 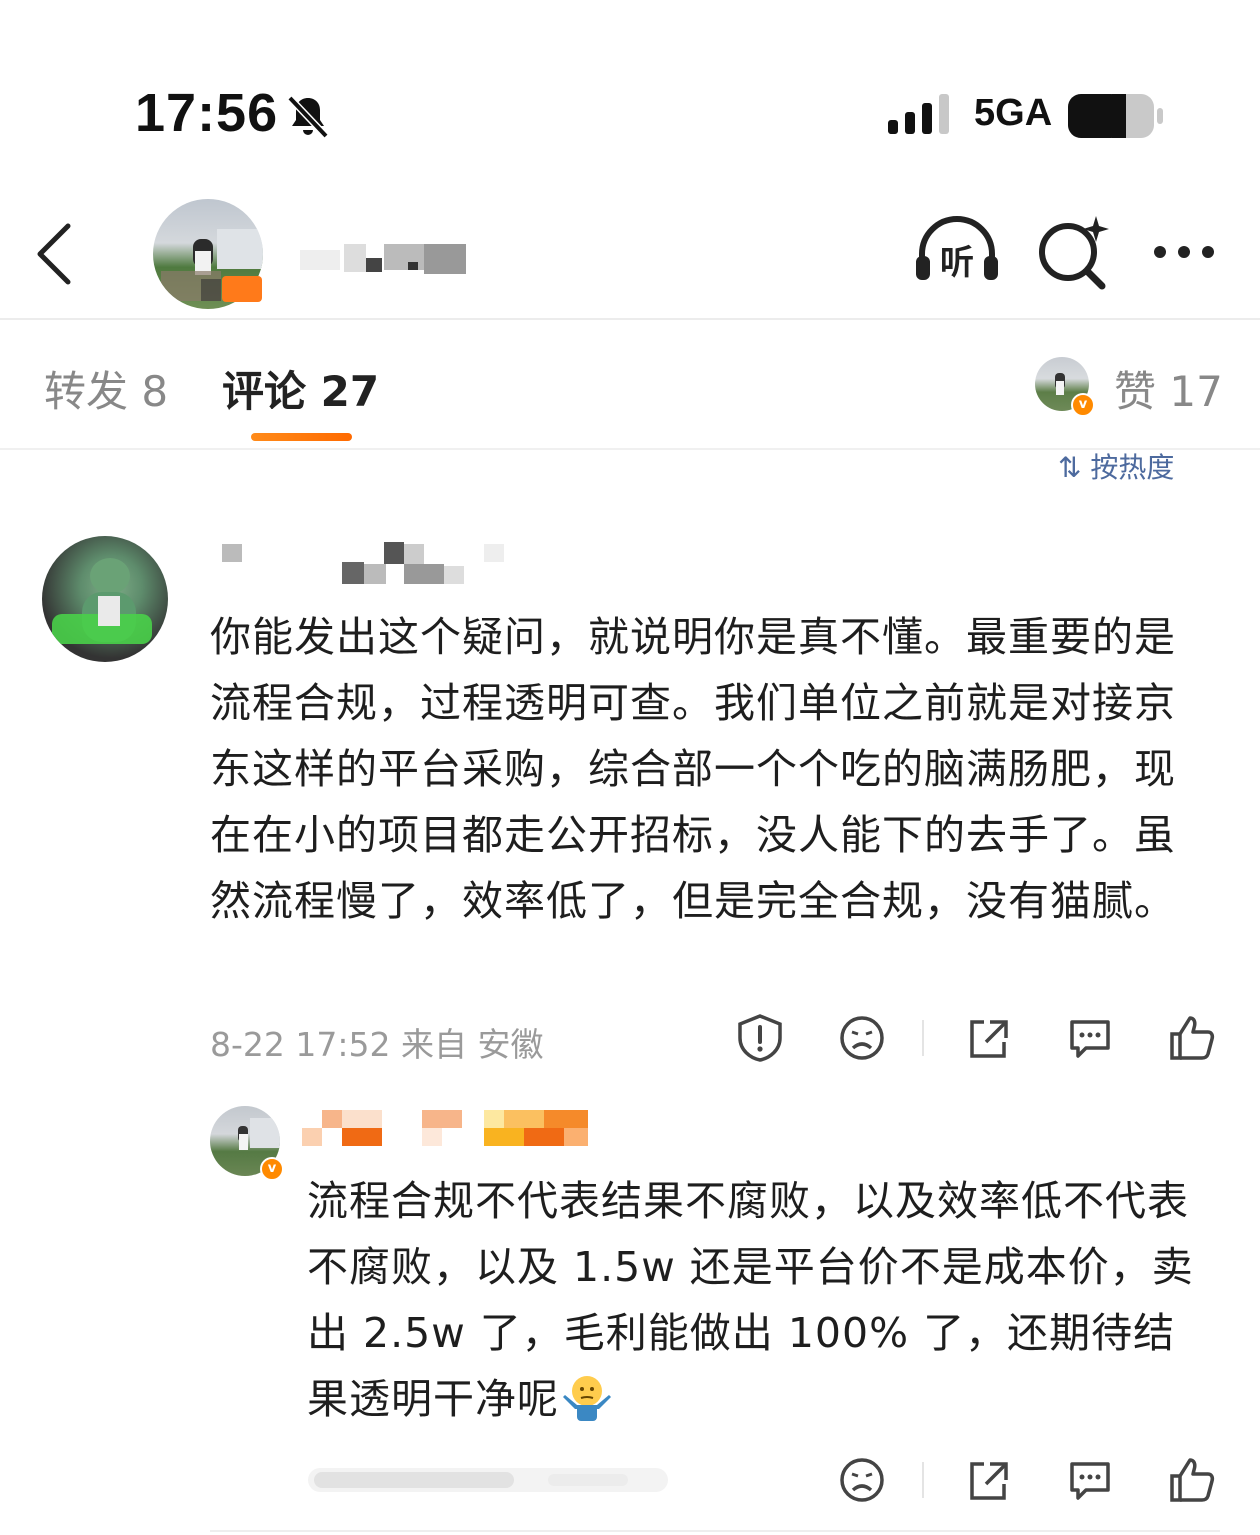 I want to click on sort-toggle: ⇅ 按热度, so click(x=1116, y=466).